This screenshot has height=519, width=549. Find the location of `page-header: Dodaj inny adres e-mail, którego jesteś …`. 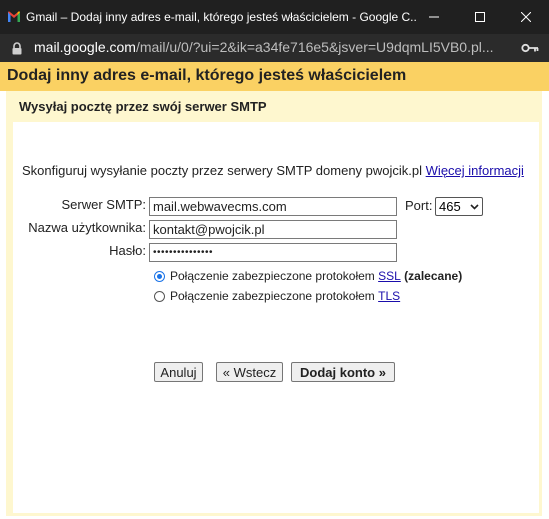

page-header: Dodaj inny adres e-mail, którego jesteś … is located at coordinates (274, 76).